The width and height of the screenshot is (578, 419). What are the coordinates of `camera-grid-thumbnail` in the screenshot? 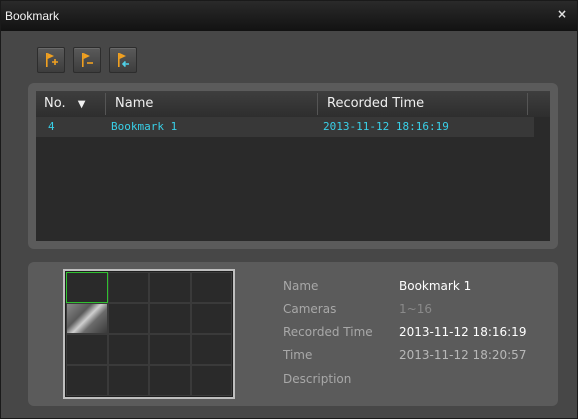 It's located at (149, 334).